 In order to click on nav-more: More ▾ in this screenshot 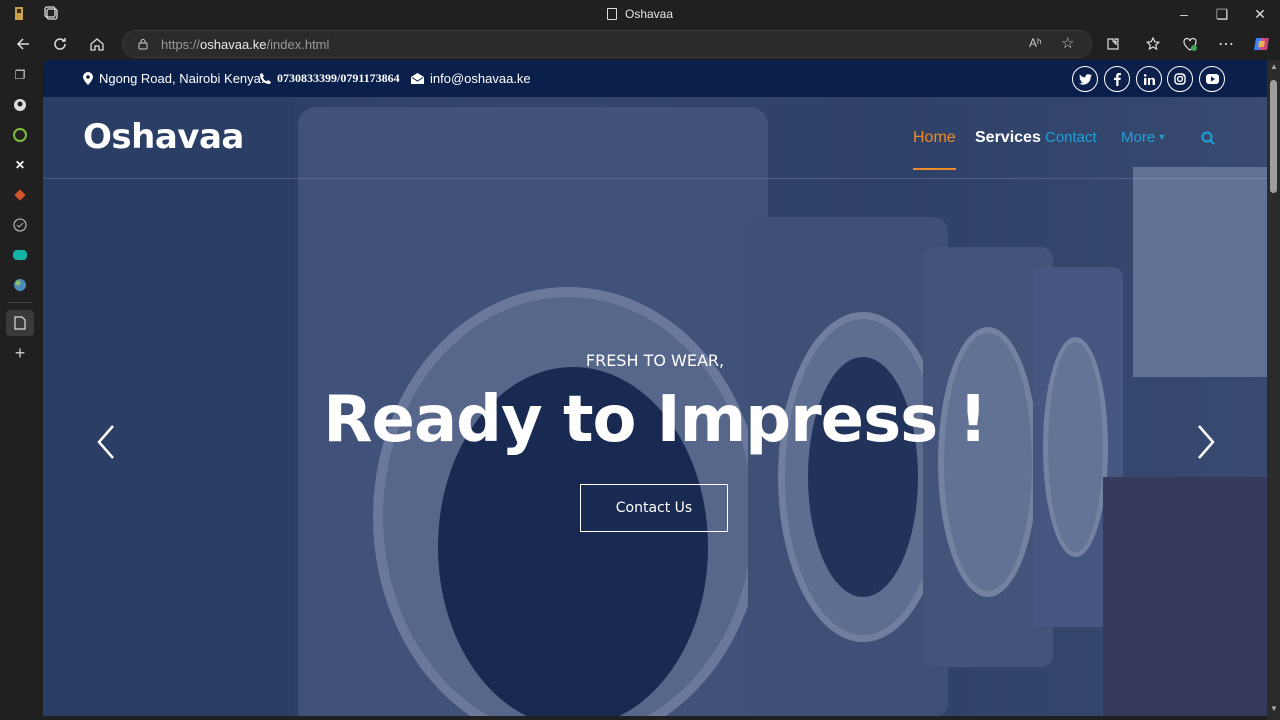, I will do `click(1142, 137)`.